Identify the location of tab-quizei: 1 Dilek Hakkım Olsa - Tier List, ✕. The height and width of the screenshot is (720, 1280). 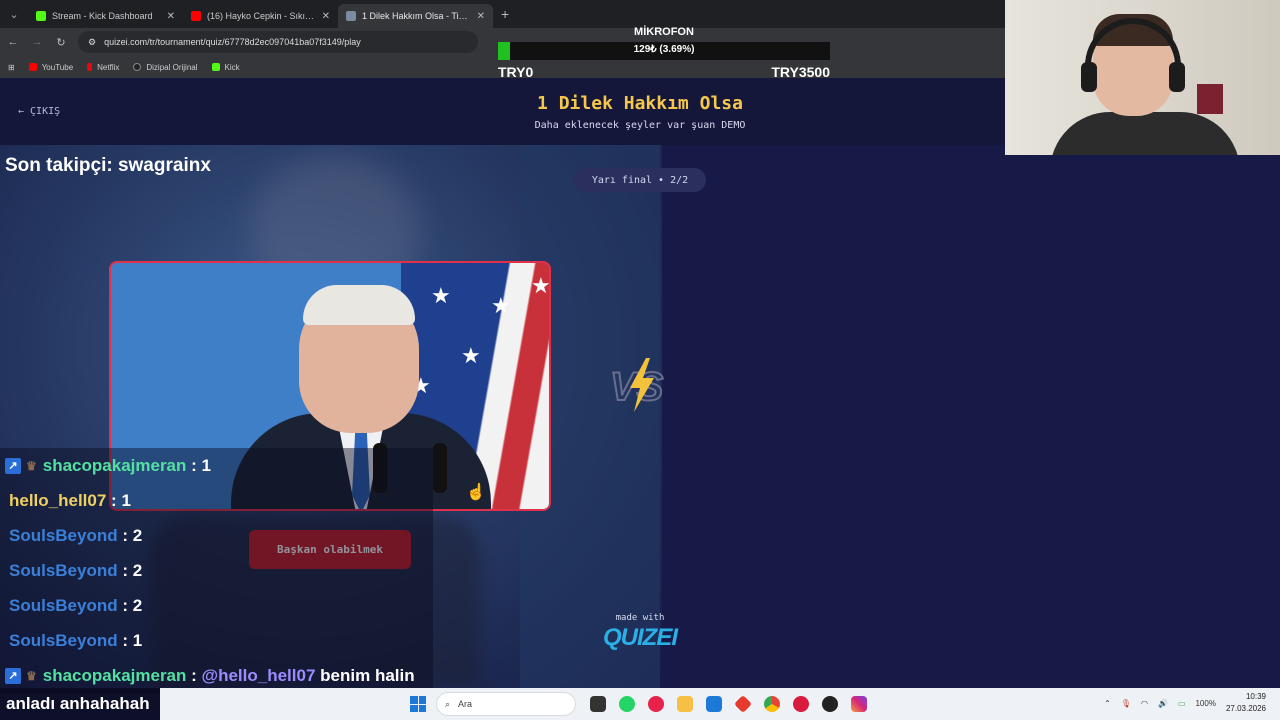
(415, 16).